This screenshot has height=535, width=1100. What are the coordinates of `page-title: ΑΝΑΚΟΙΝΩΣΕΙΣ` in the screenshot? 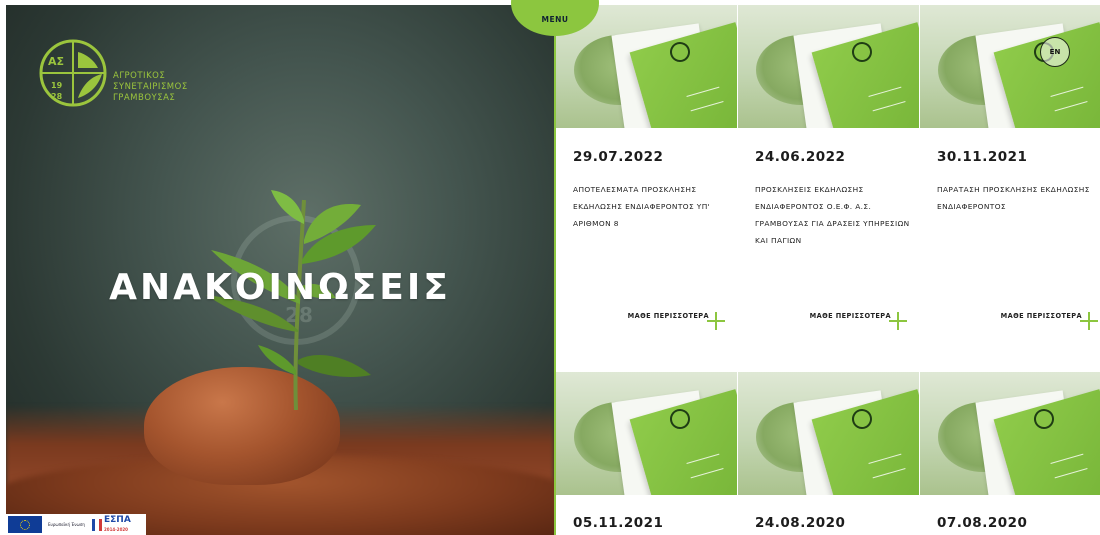 It's located at (280, 287).